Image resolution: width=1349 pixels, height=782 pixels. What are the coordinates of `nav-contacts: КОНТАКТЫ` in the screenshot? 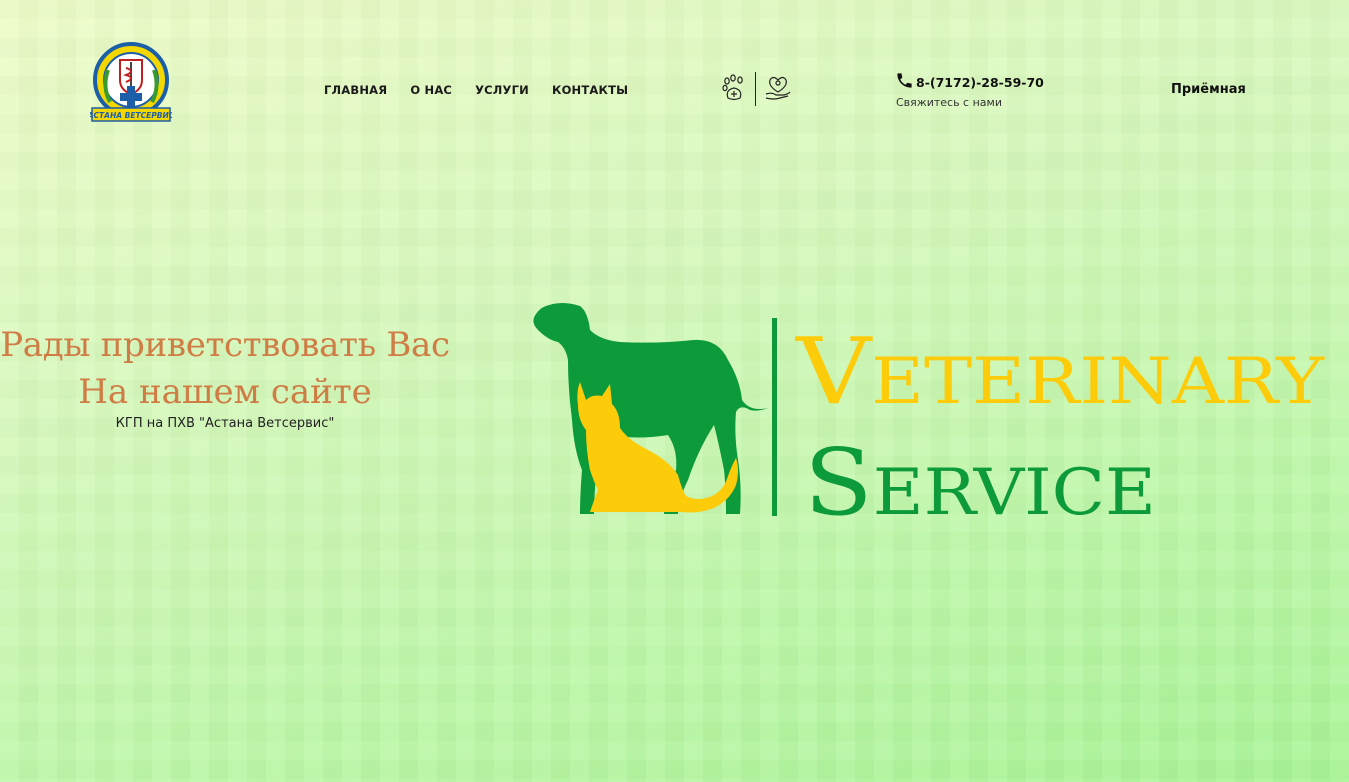 It's located at (590, 90).